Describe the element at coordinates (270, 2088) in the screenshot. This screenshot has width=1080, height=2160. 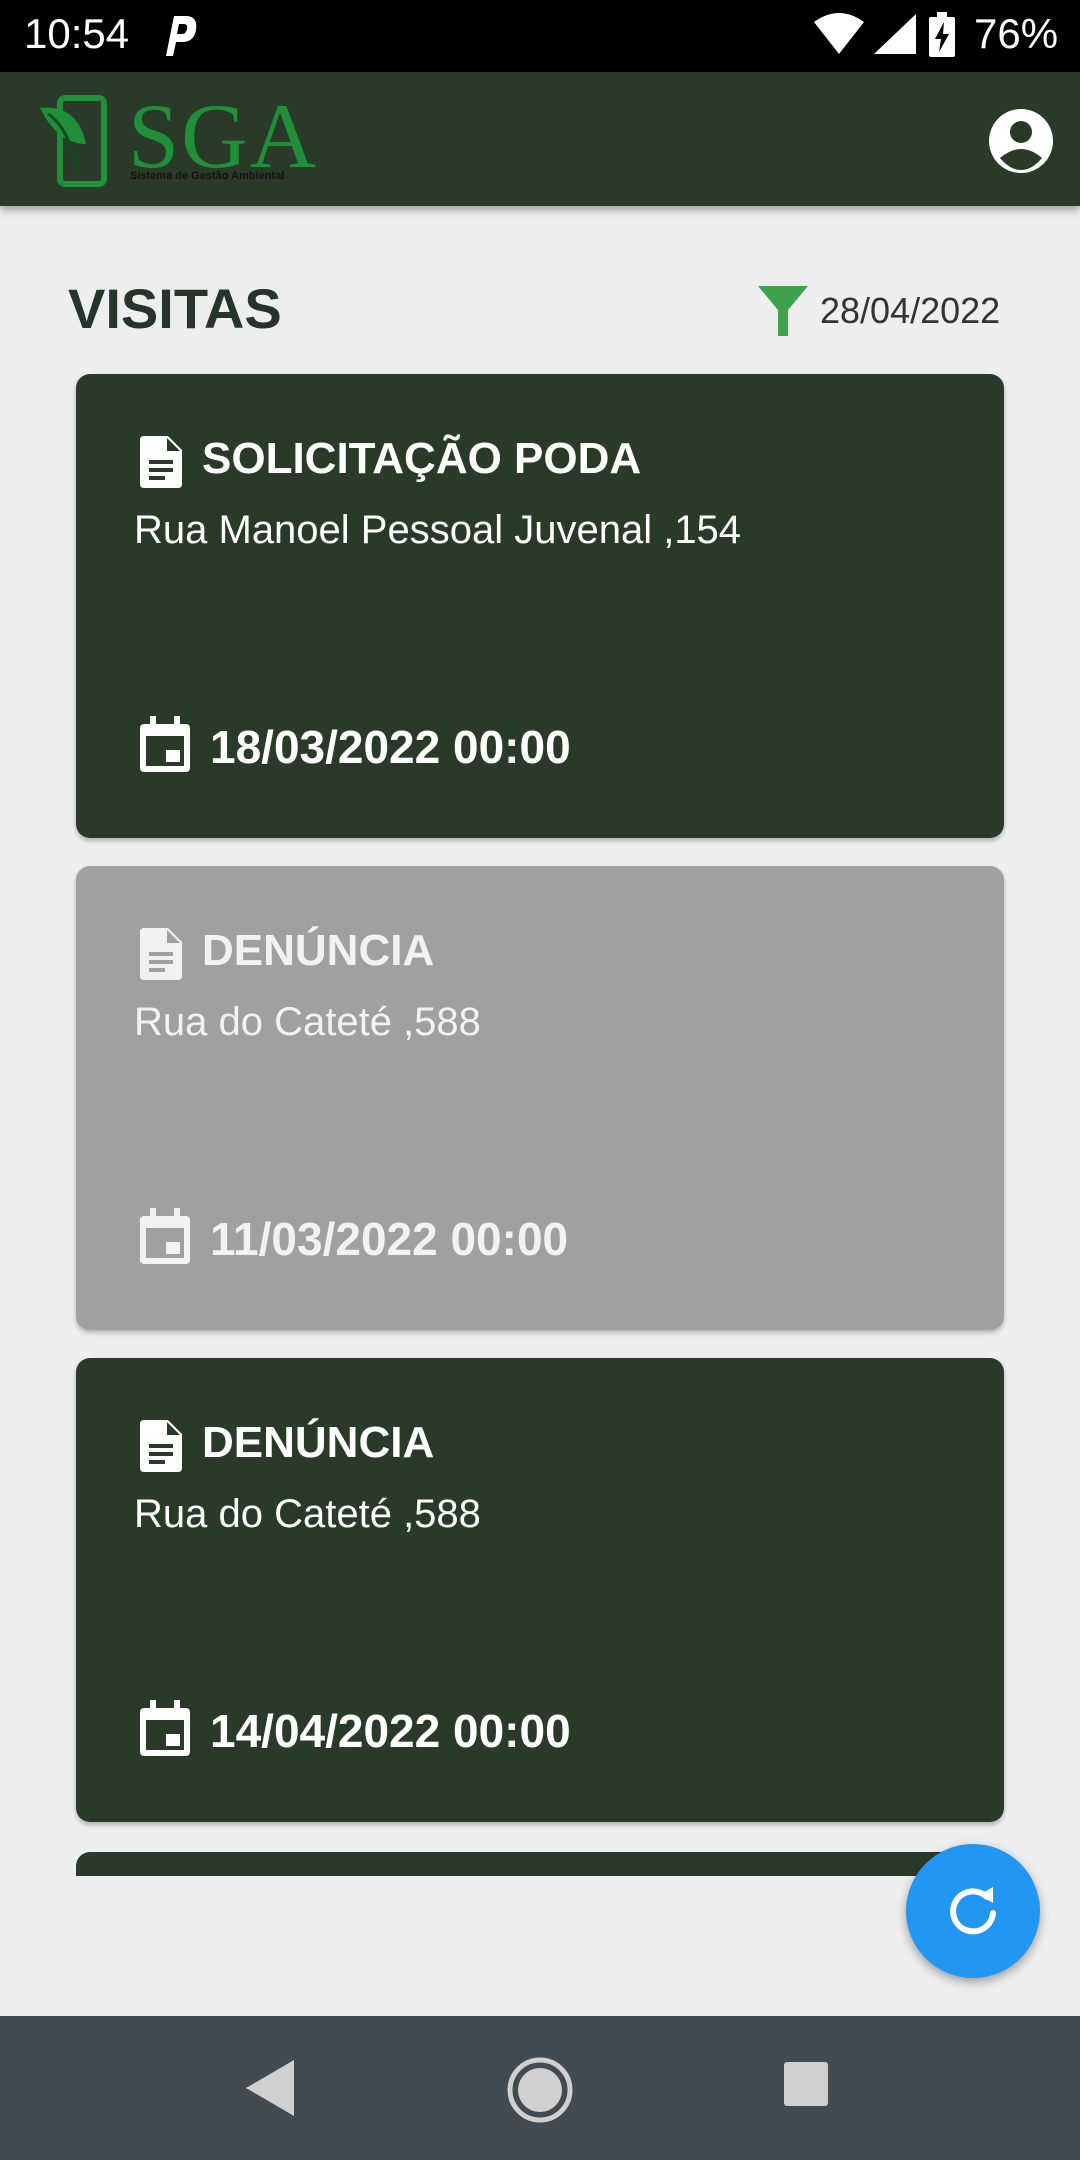
I see `back-icon` at that location.